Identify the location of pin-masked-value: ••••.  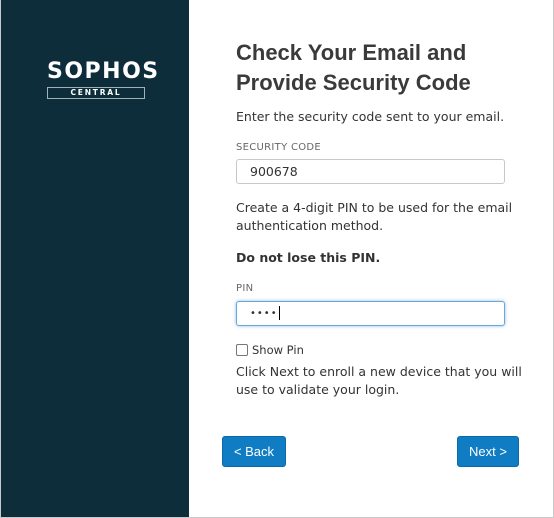
(264, 313).